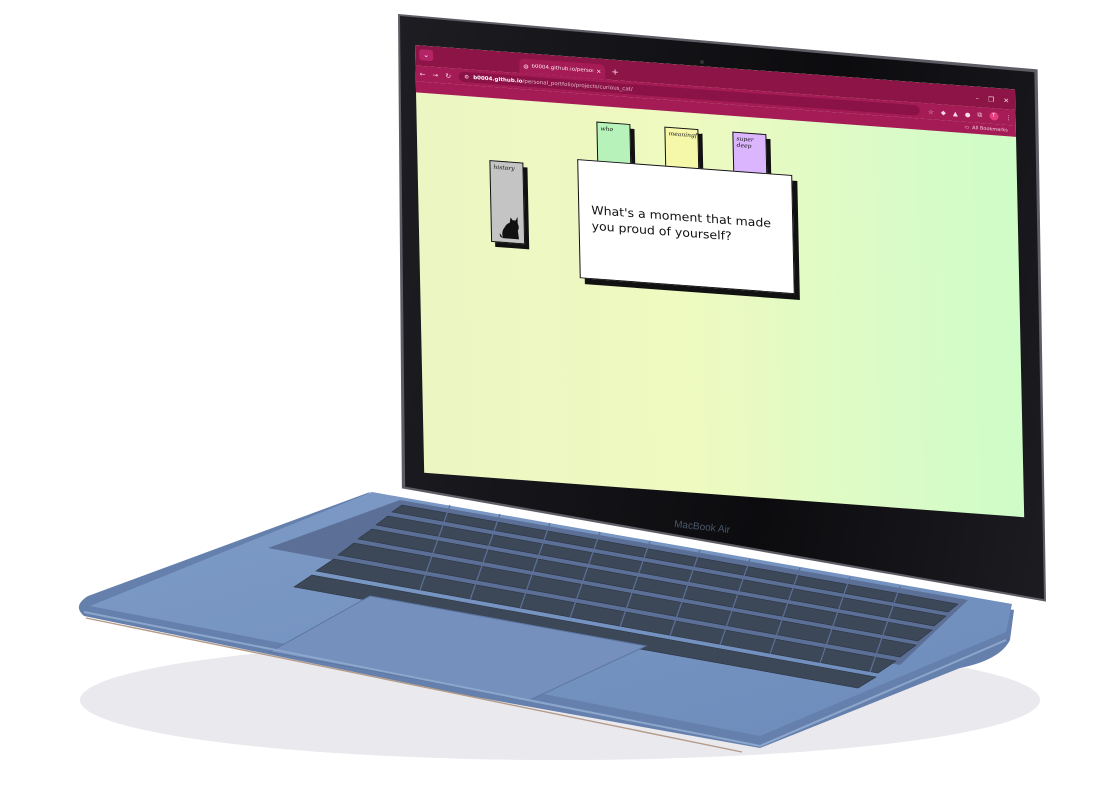 The width and height of the screenshot is (1093, 800). Describe the element at coordinates (615, 73) in the screenshot. I see `new-tab-button: +` at that location.